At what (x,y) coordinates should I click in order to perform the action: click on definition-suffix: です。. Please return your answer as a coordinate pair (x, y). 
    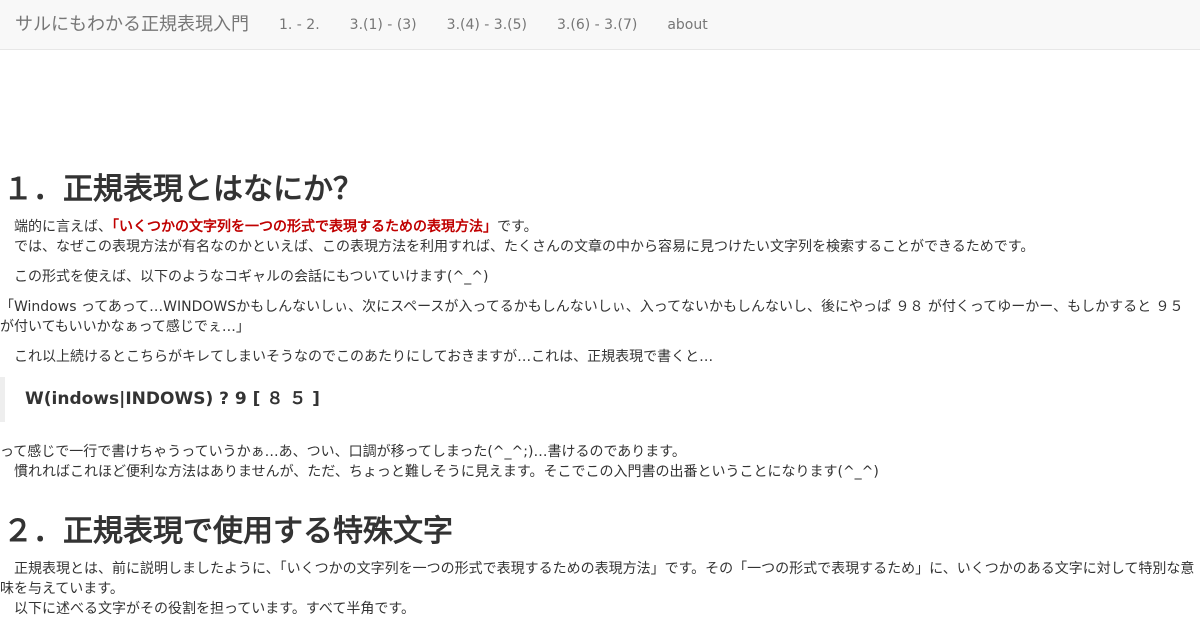
    Looking at the image, I should click on (517, 227).